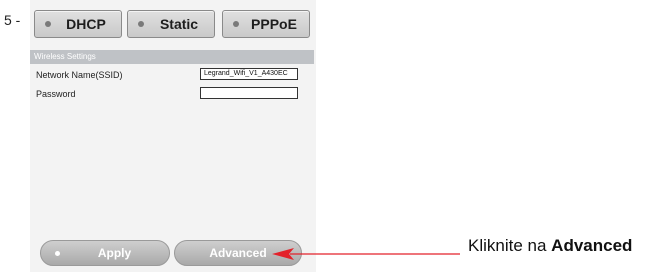 The height and width of the screenshot is (272, 660). I want to click on callout-prefix: Kliknite na, so click(510, 245).